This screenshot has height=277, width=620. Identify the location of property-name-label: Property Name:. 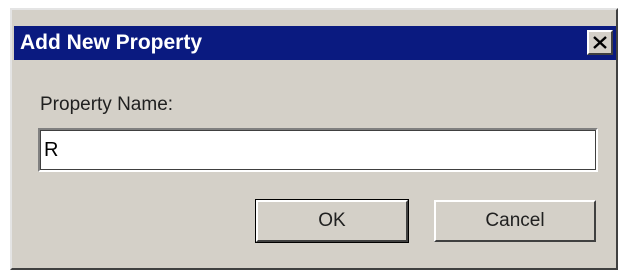
(107, 104).